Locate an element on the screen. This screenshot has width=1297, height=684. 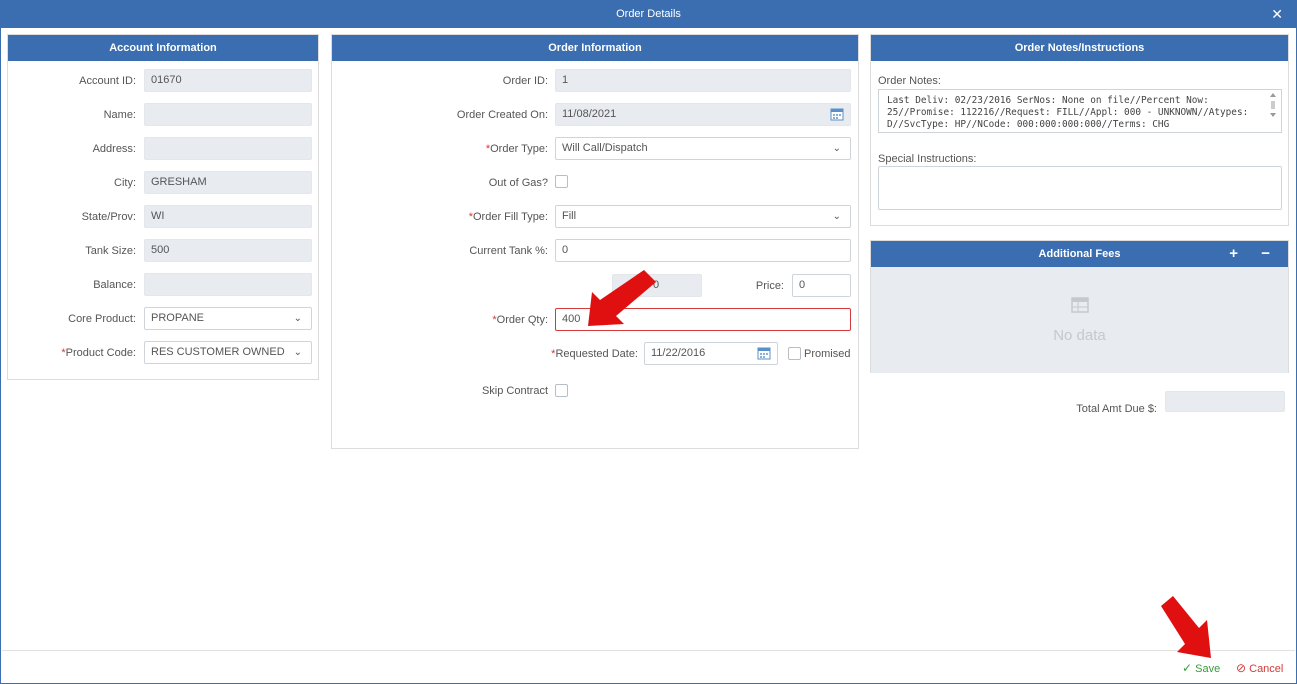
check-icon: ✓ is located at coordinates (1187, 668).